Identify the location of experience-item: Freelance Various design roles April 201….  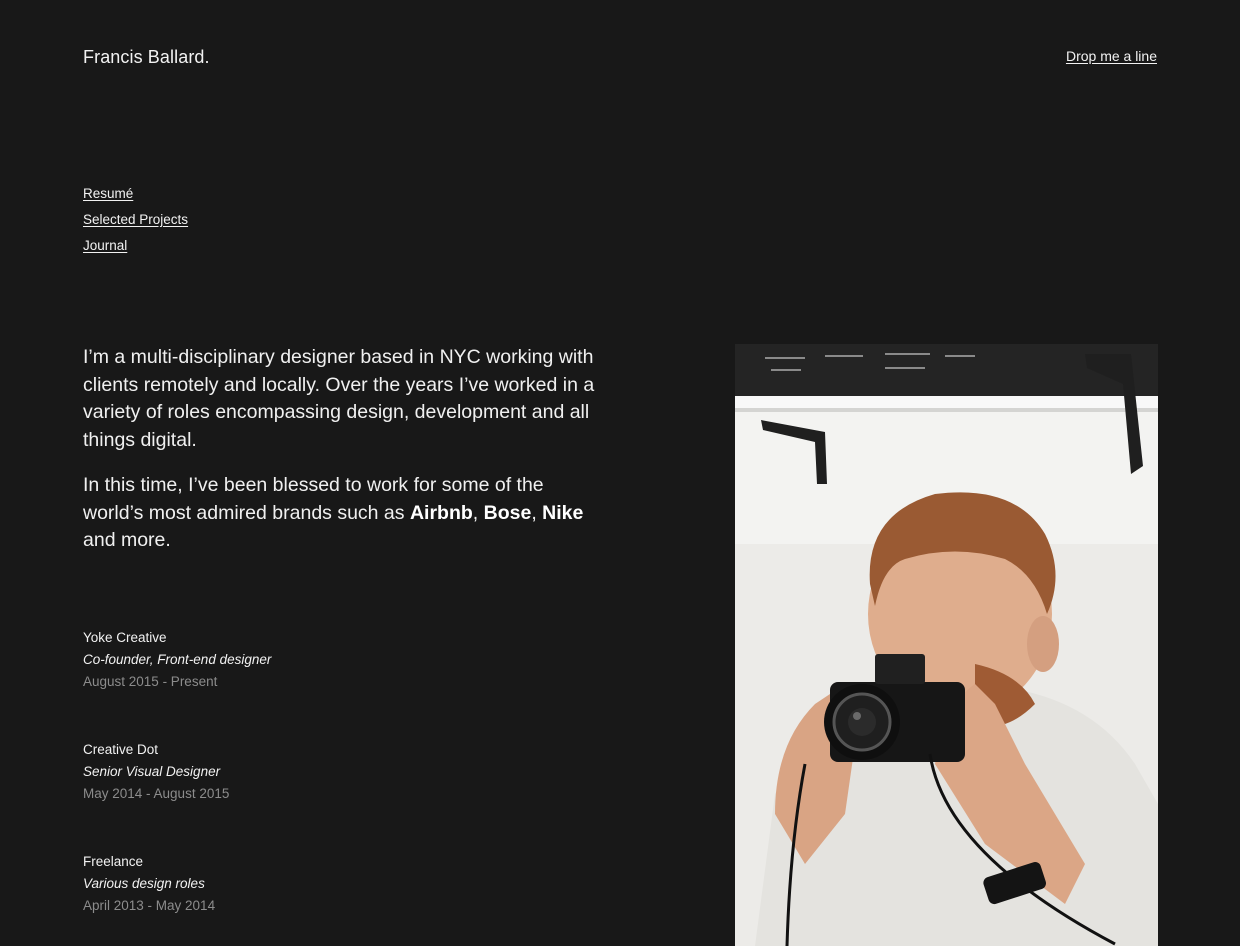
(177, 898).